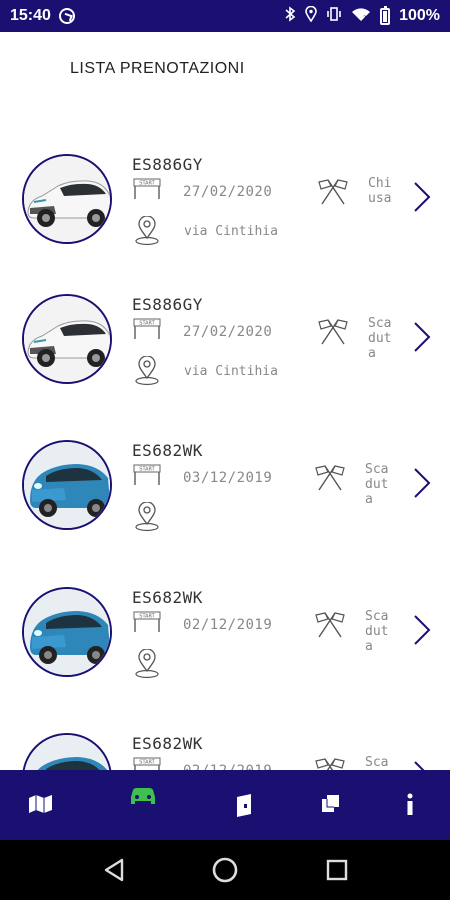 This screenshot has width=450, height=900. What do you see at coordinates (66, 16) in the screenshot?
I see `sync-icon` at bounding box center [66, 16].